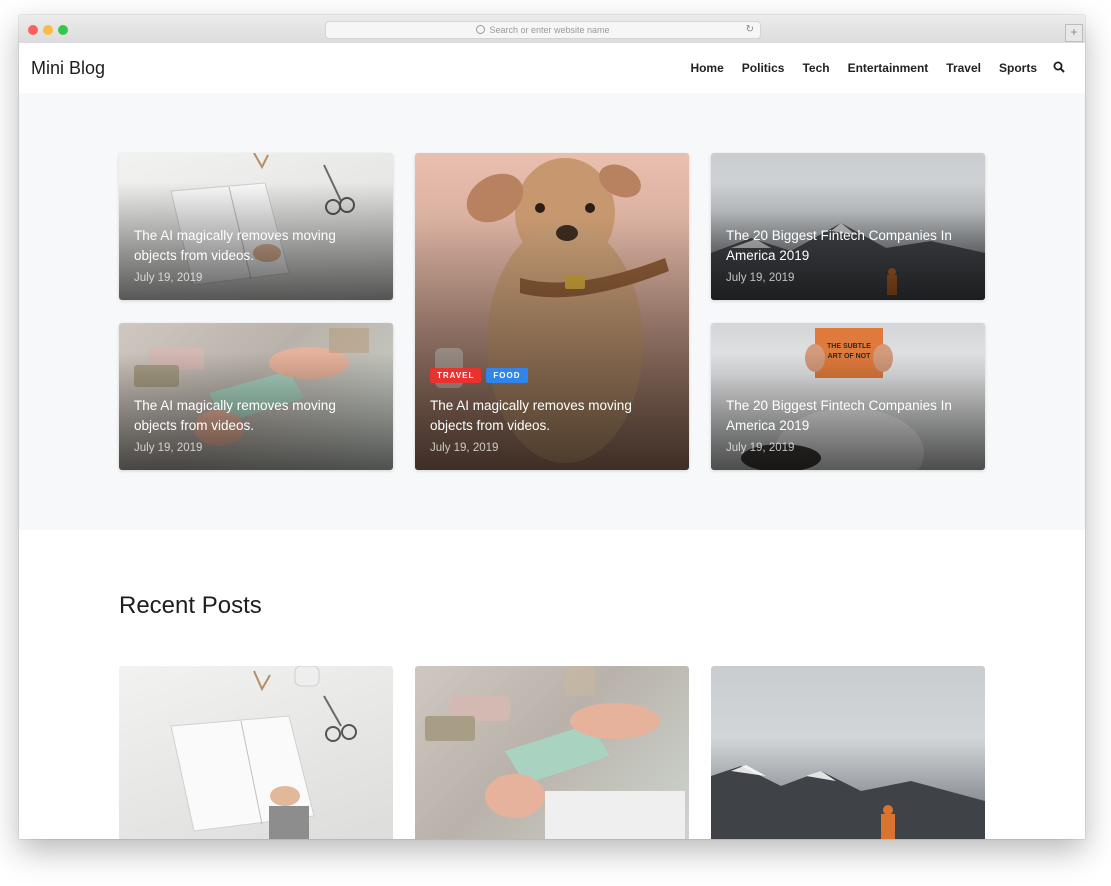  What do you see at coordinates (963, 68) in the screenshot?
I see `nav-travel: Travel` at bounding box center [963, 68].